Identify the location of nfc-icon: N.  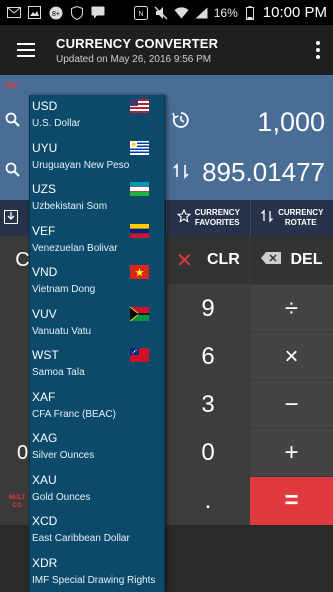
(141, 12).